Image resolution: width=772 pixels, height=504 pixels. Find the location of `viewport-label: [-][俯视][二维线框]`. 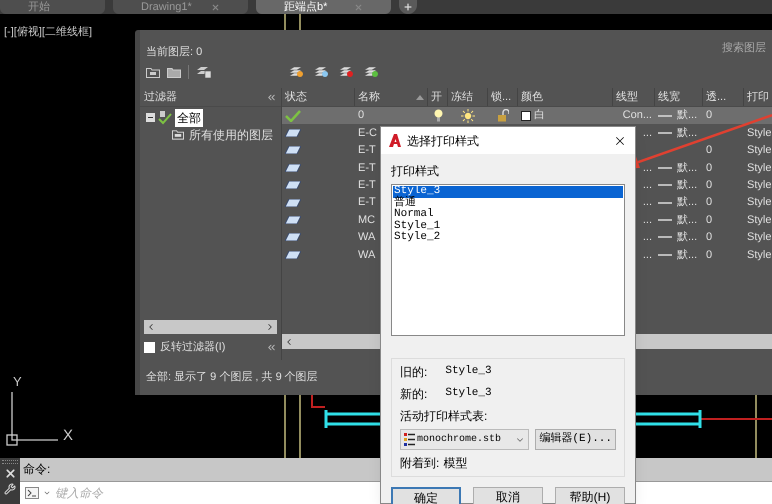

viewport-label: [-][俯视][二维线框] is located at coordinates (48, 32).